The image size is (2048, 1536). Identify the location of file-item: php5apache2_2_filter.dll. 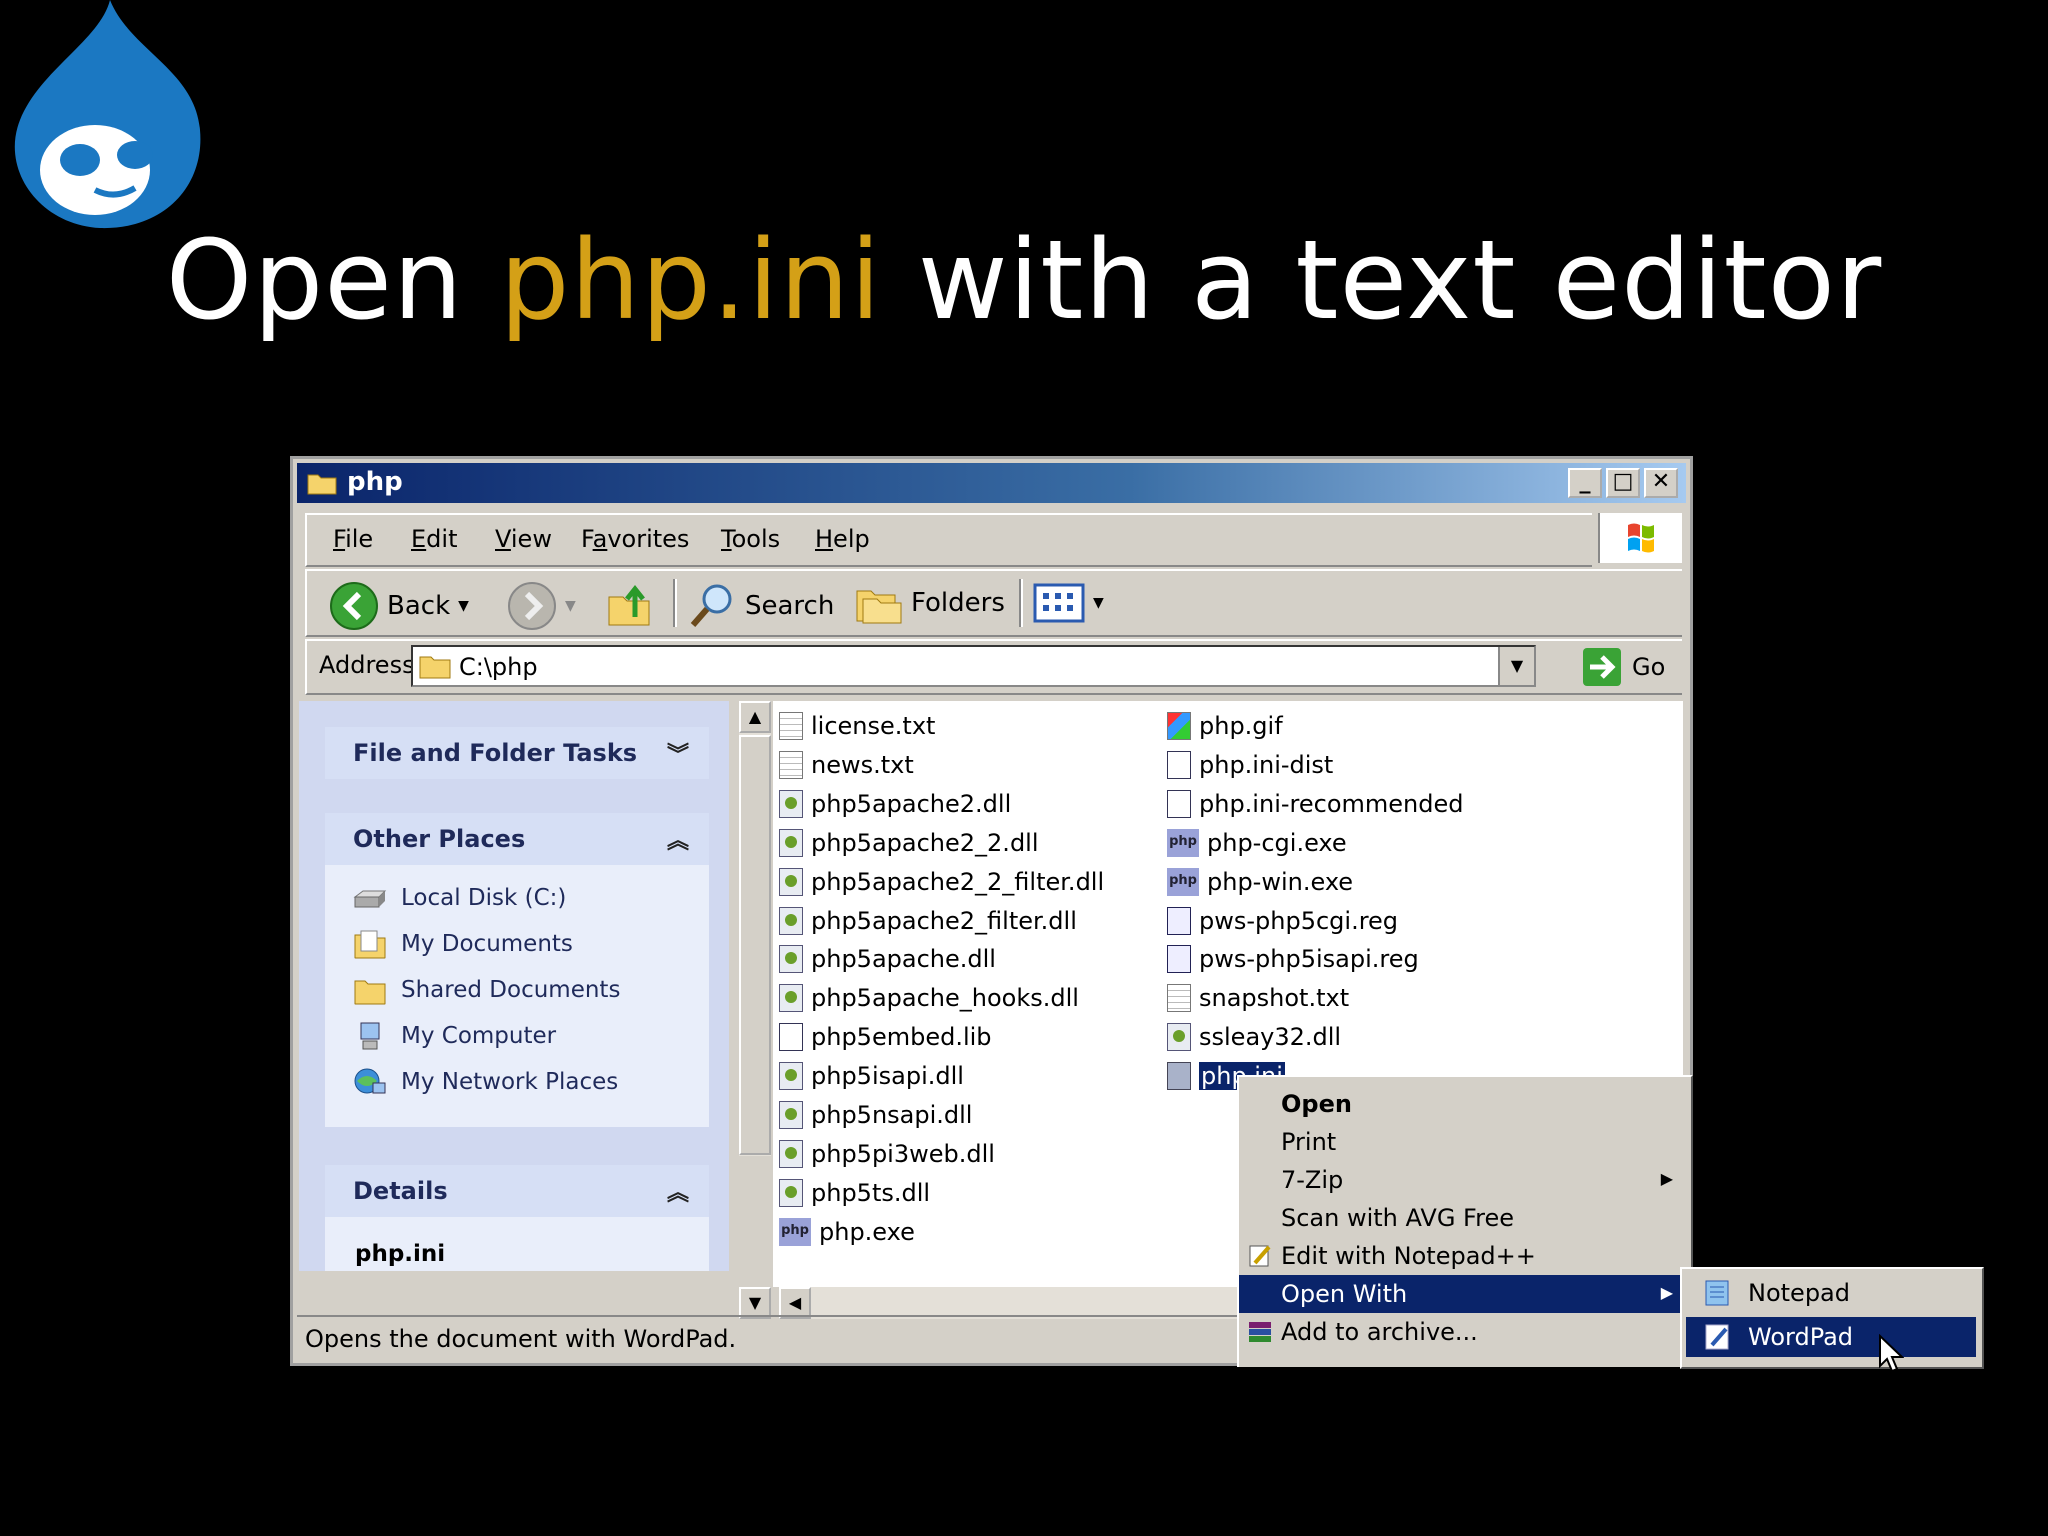
(941, 882).